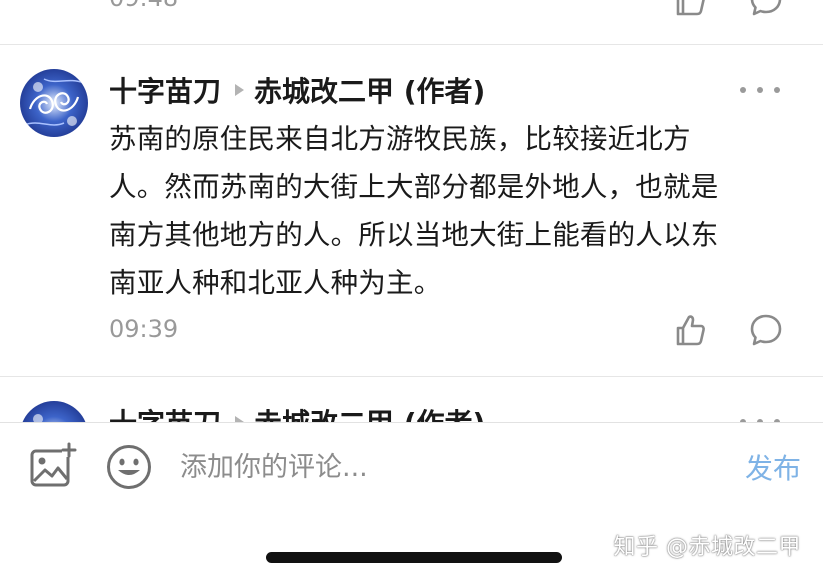  I want to click on comment-line: 南方其他地方的人。所以当地大街上能看的人以东, so click(414, 235).